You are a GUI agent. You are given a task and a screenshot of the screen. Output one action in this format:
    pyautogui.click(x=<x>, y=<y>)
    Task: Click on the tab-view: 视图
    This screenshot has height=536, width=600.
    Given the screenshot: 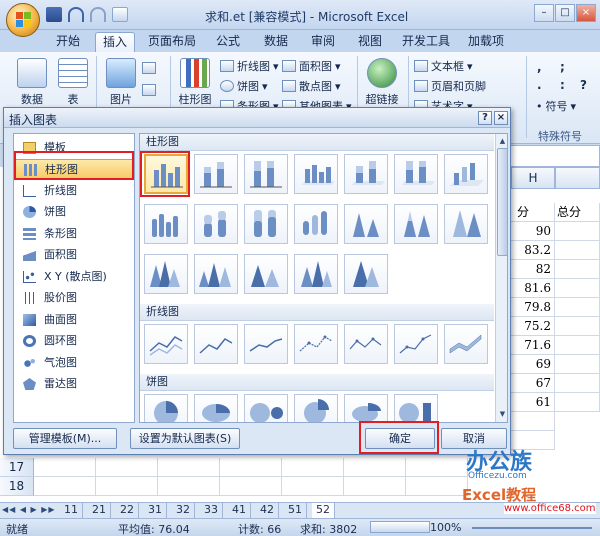 What is the action you would take?
    pyautogui.click(x=370, y=42)
    